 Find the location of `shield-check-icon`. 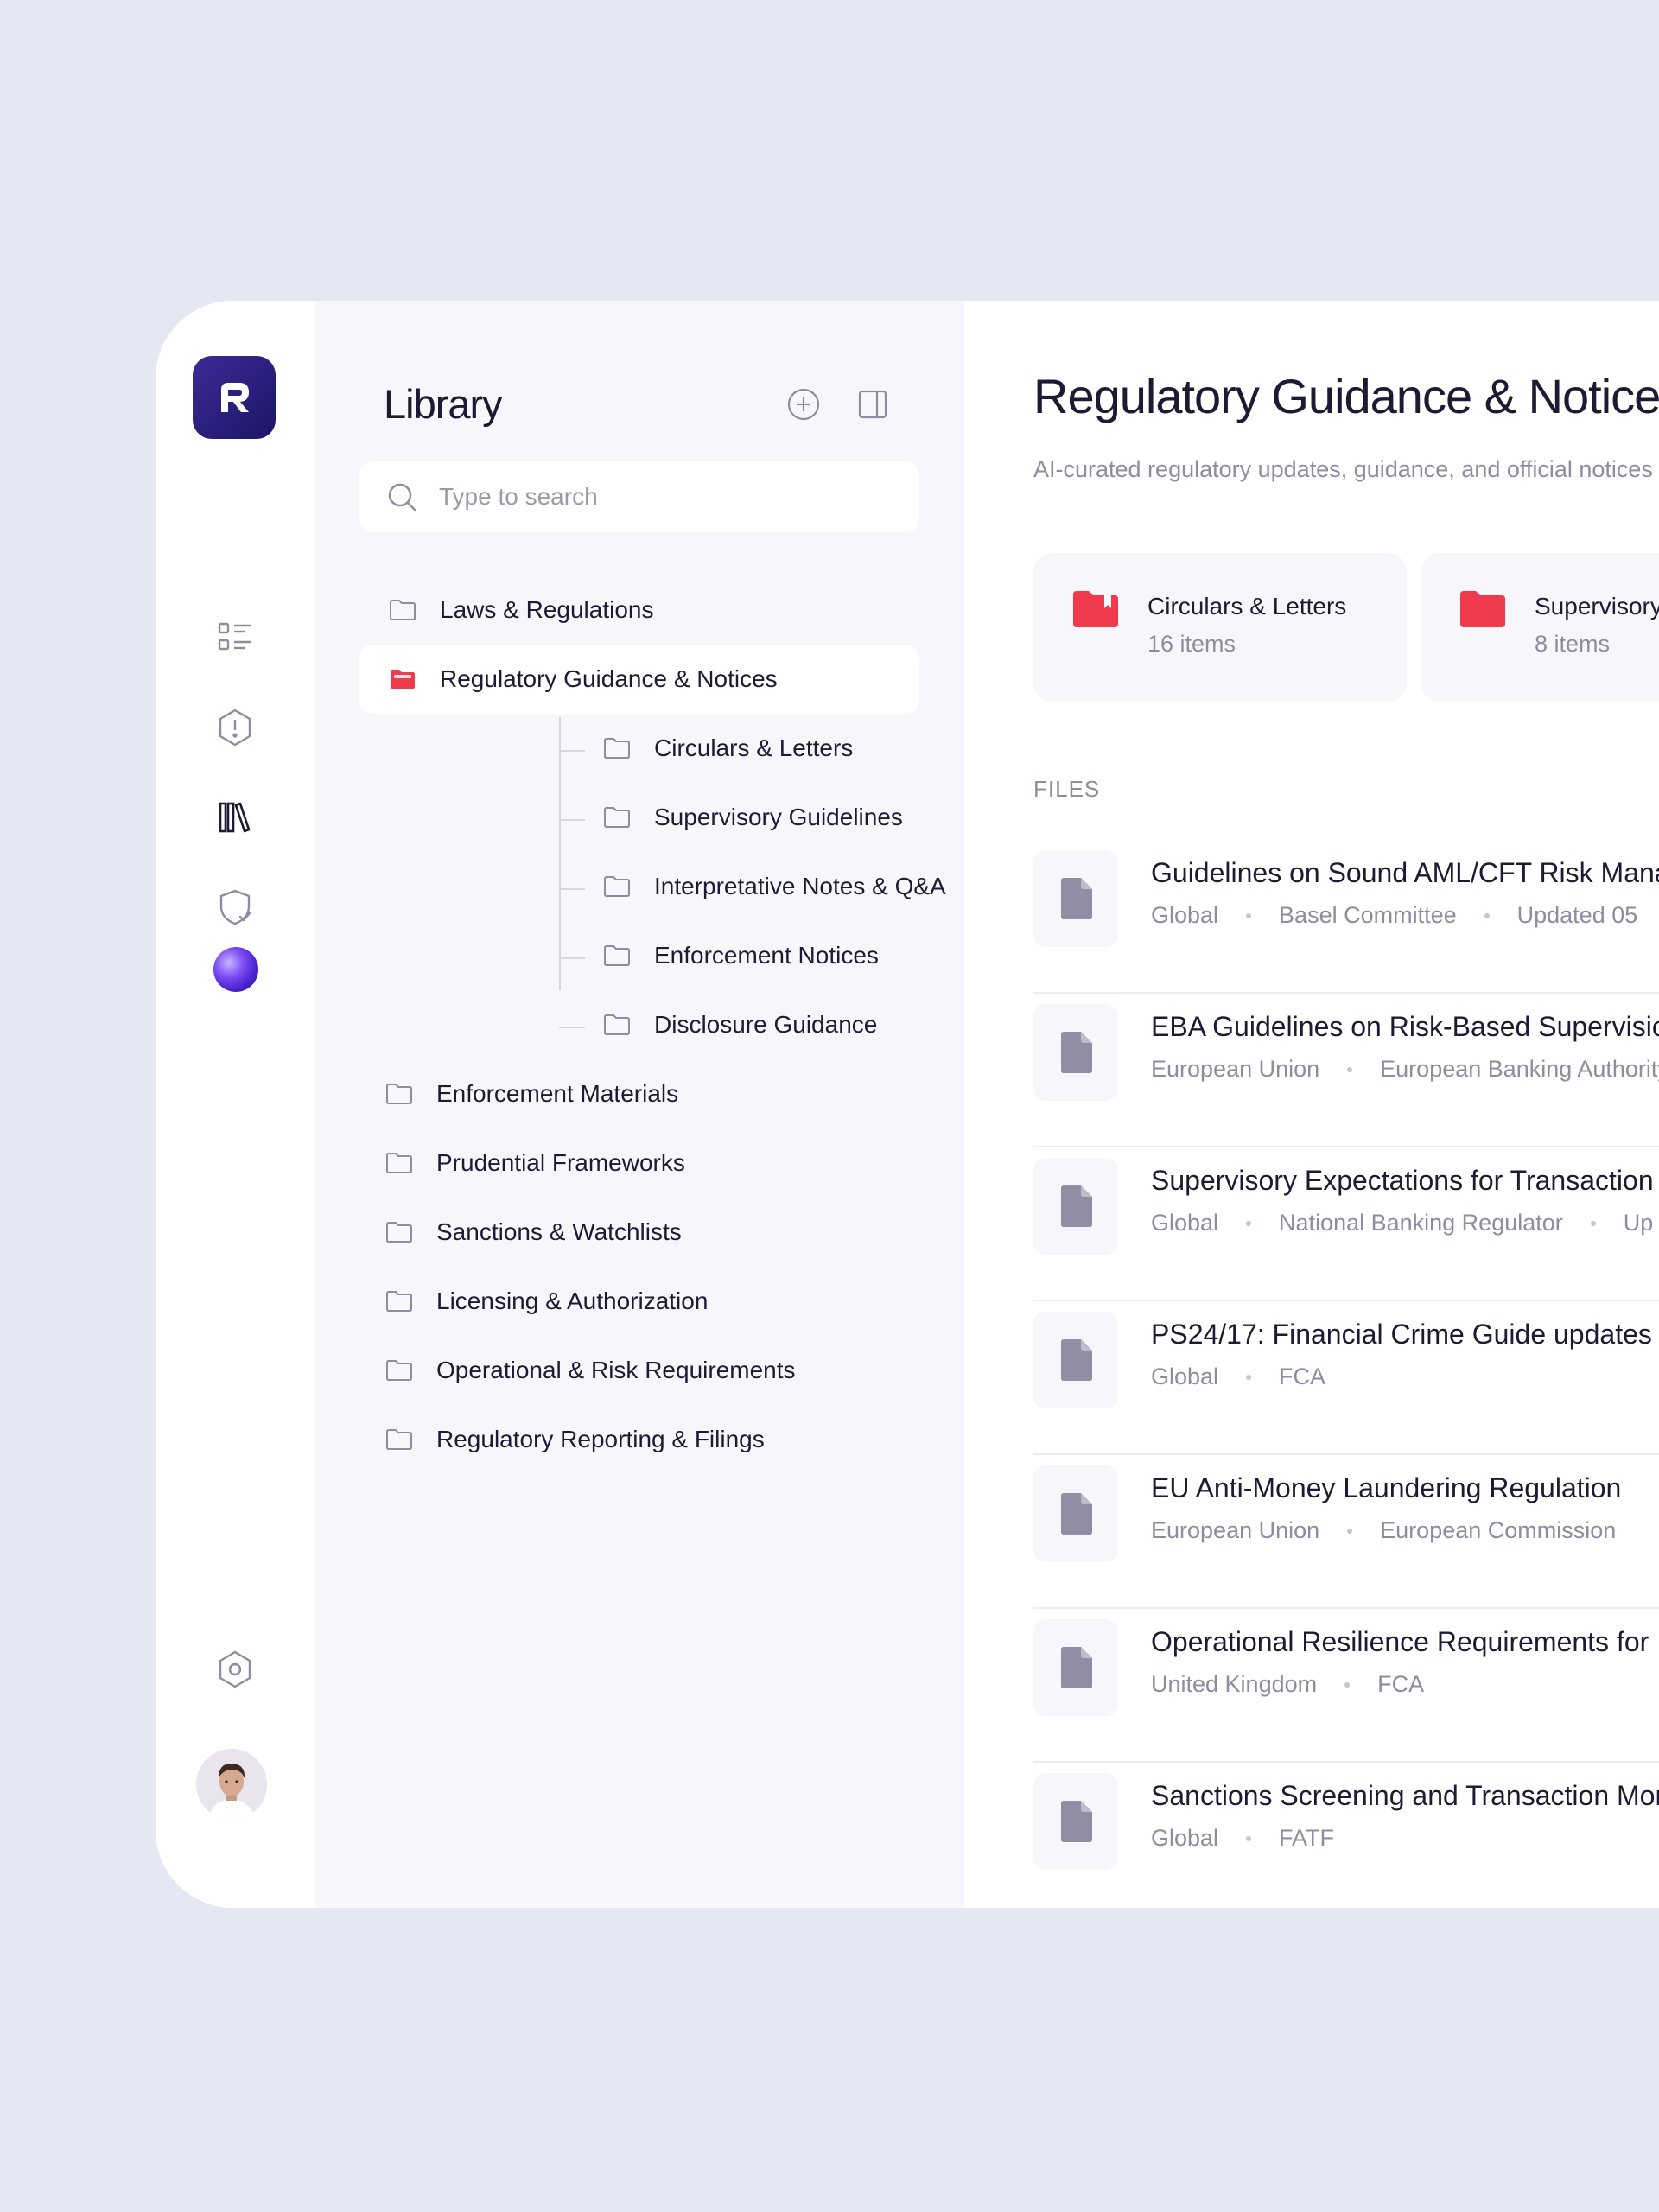

shield-check-icon is located at coordinates (235, 907).